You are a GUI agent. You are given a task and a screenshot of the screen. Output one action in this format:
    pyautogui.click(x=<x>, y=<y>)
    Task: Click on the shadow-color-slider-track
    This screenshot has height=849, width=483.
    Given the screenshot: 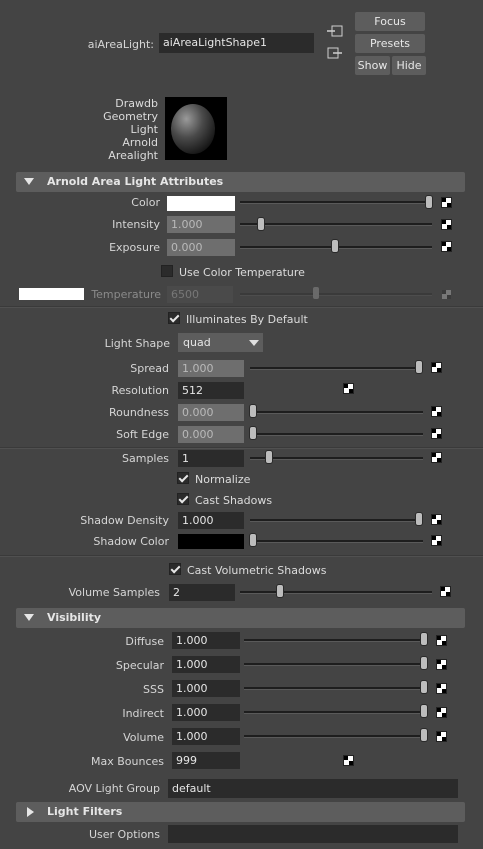 What is the action you would take?
    pyautogui.click(x=336, y=541)
    